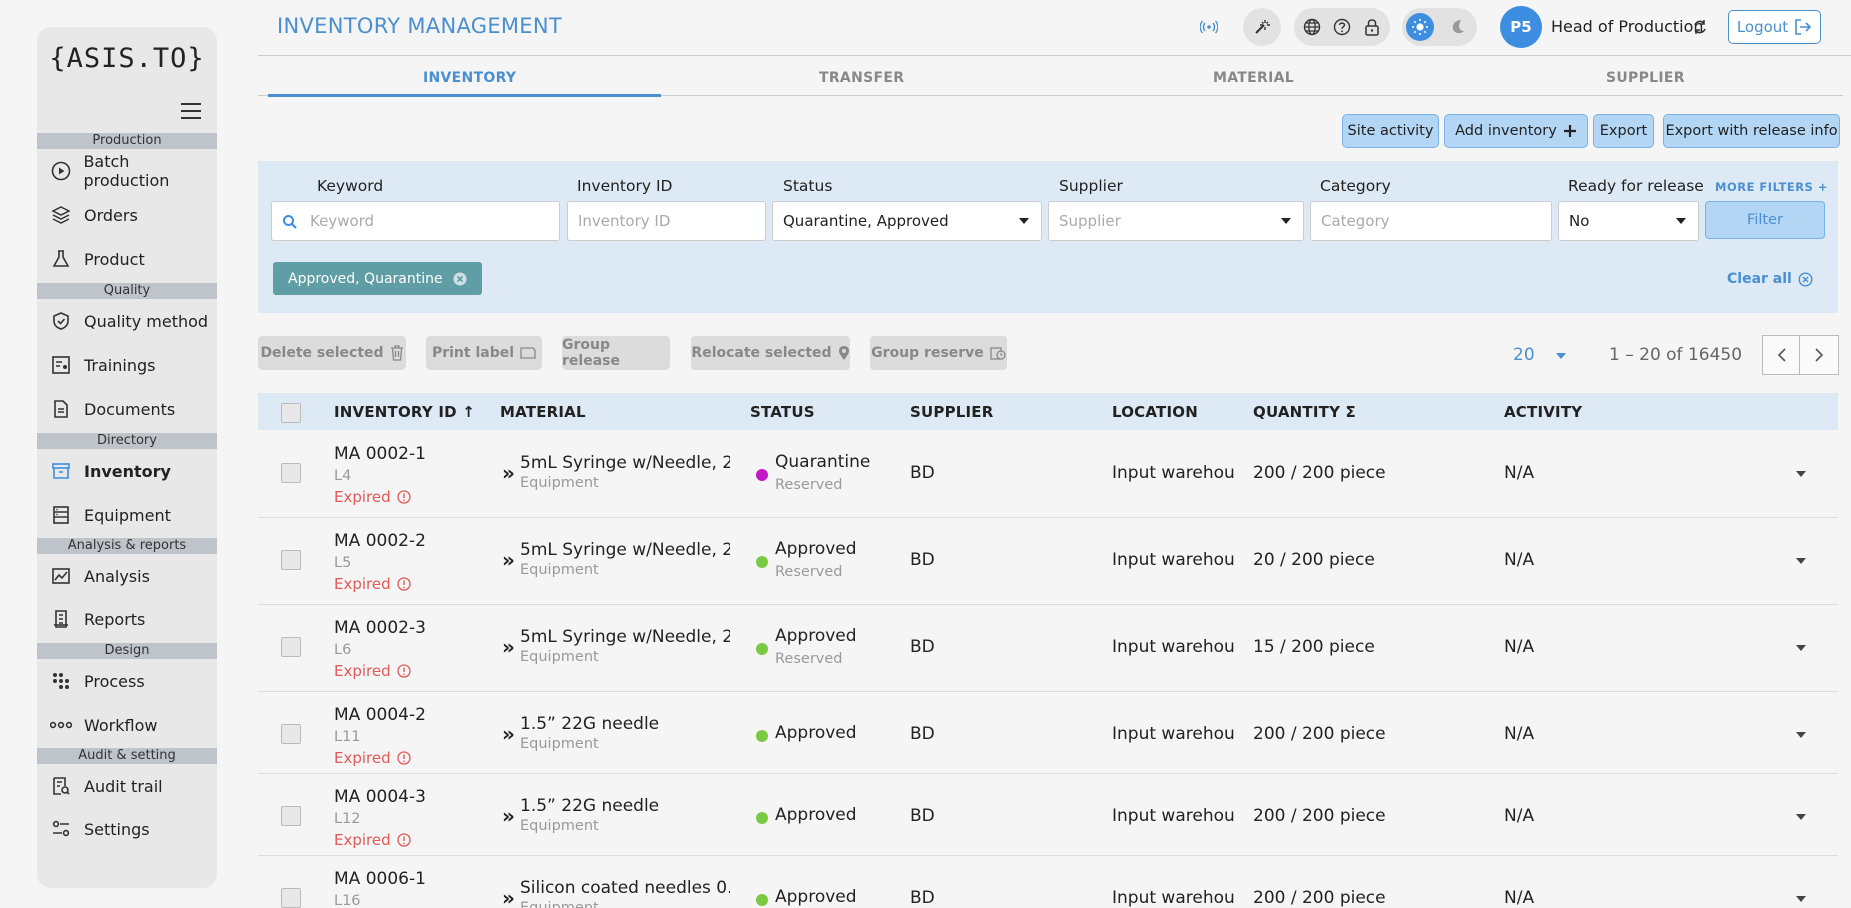 This screenshot has height=908, width=1851. What do you see at coordinates (1628, 221) in the screenshot?
I see `release-select: No` at bounding box center [1628, 221].